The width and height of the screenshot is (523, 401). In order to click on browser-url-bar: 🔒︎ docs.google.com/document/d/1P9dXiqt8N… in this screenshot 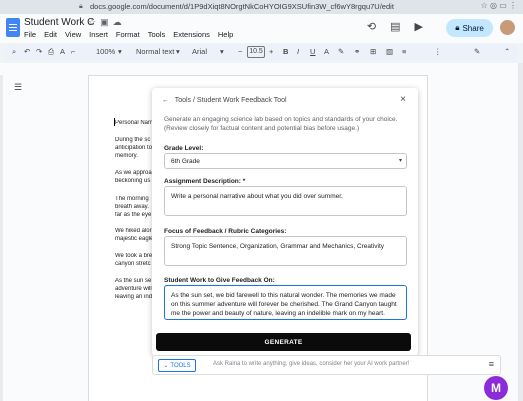, I will do `click(261, 7)`.